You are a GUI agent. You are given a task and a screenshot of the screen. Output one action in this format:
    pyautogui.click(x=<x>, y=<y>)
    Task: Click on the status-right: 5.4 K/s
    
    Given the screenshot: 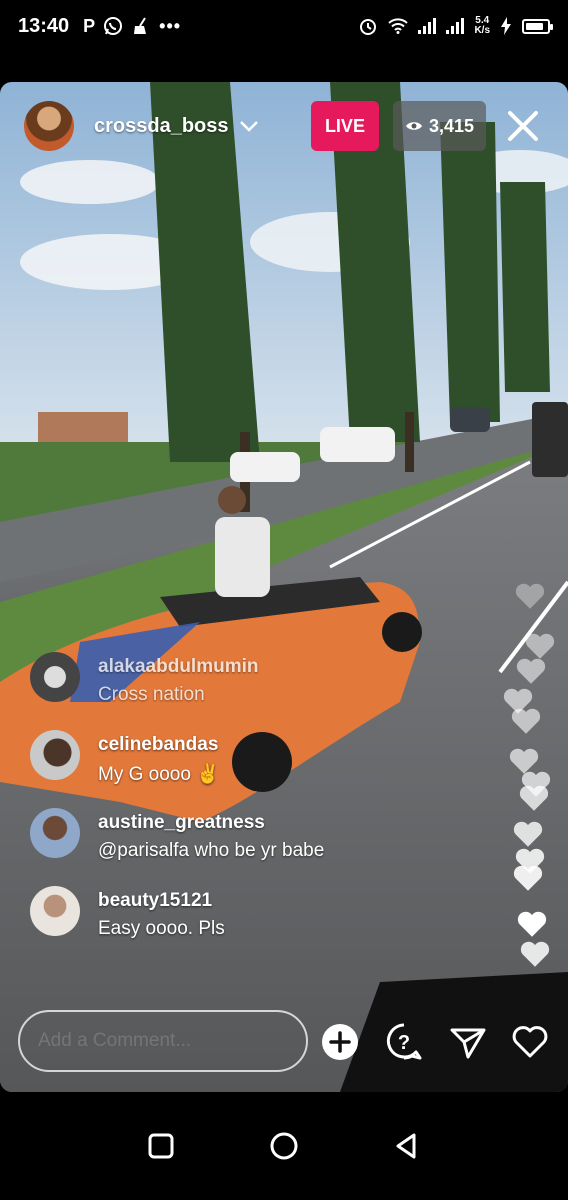 What is the action you would take?
    pyautogui.click(x=455, y=25)
    